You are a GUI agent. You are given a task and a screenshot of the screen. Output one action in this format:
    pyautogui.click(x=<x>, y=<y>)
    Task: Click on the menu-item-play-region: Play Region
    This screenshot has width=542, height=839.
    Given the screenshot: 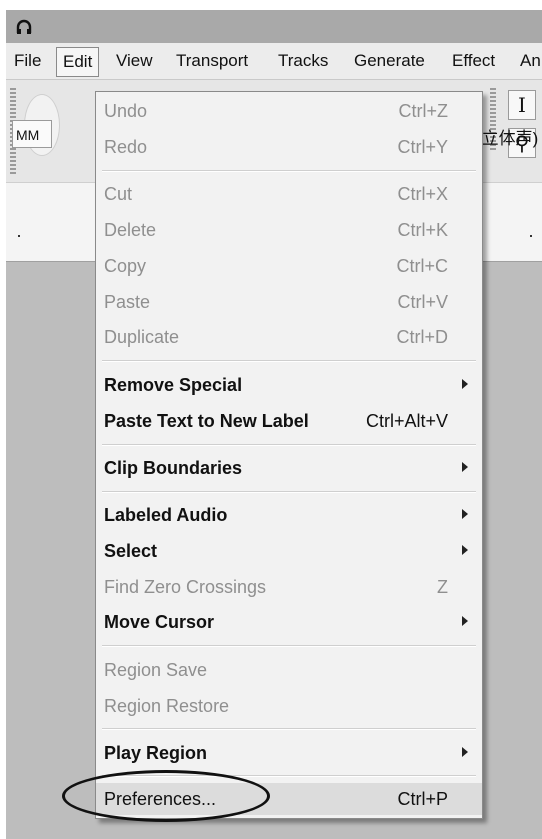 What is the action you would take?
    pyautogui.click(x=289, y=753)
    